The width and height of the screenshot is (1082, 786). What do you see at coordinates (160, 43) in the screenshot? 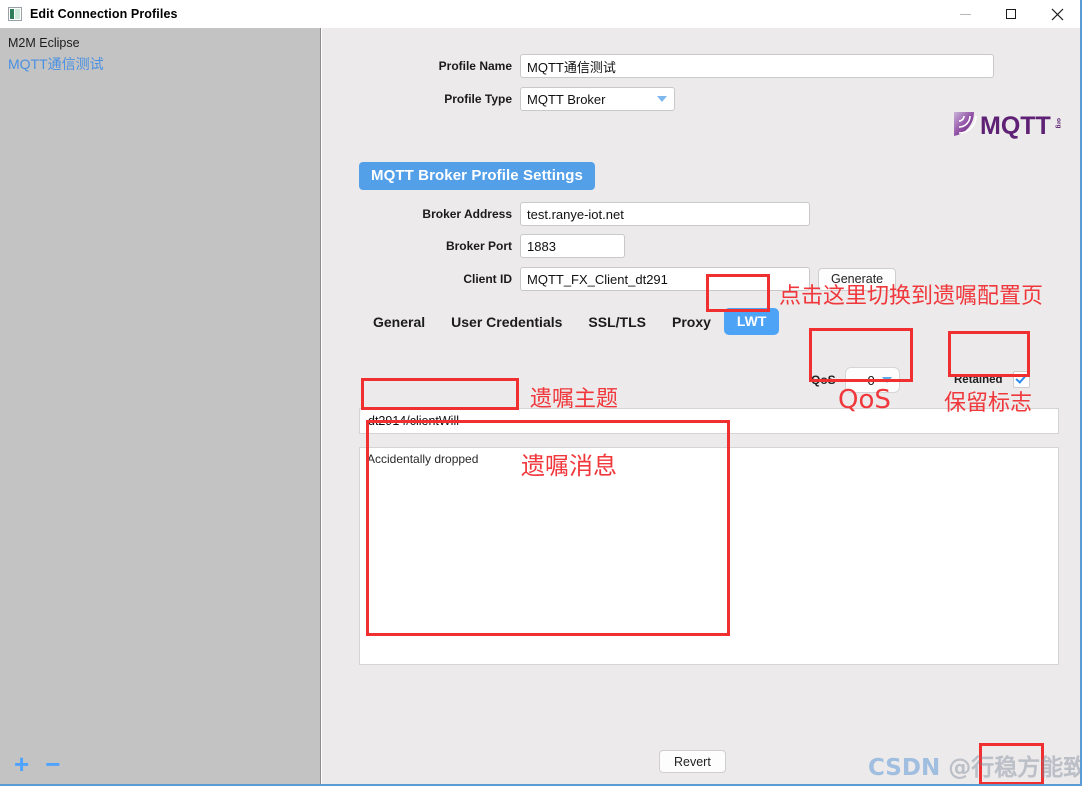
I see `sidebar-item-m2m-eclipse: M2M Eclipse` at bounding box center [160, 43].